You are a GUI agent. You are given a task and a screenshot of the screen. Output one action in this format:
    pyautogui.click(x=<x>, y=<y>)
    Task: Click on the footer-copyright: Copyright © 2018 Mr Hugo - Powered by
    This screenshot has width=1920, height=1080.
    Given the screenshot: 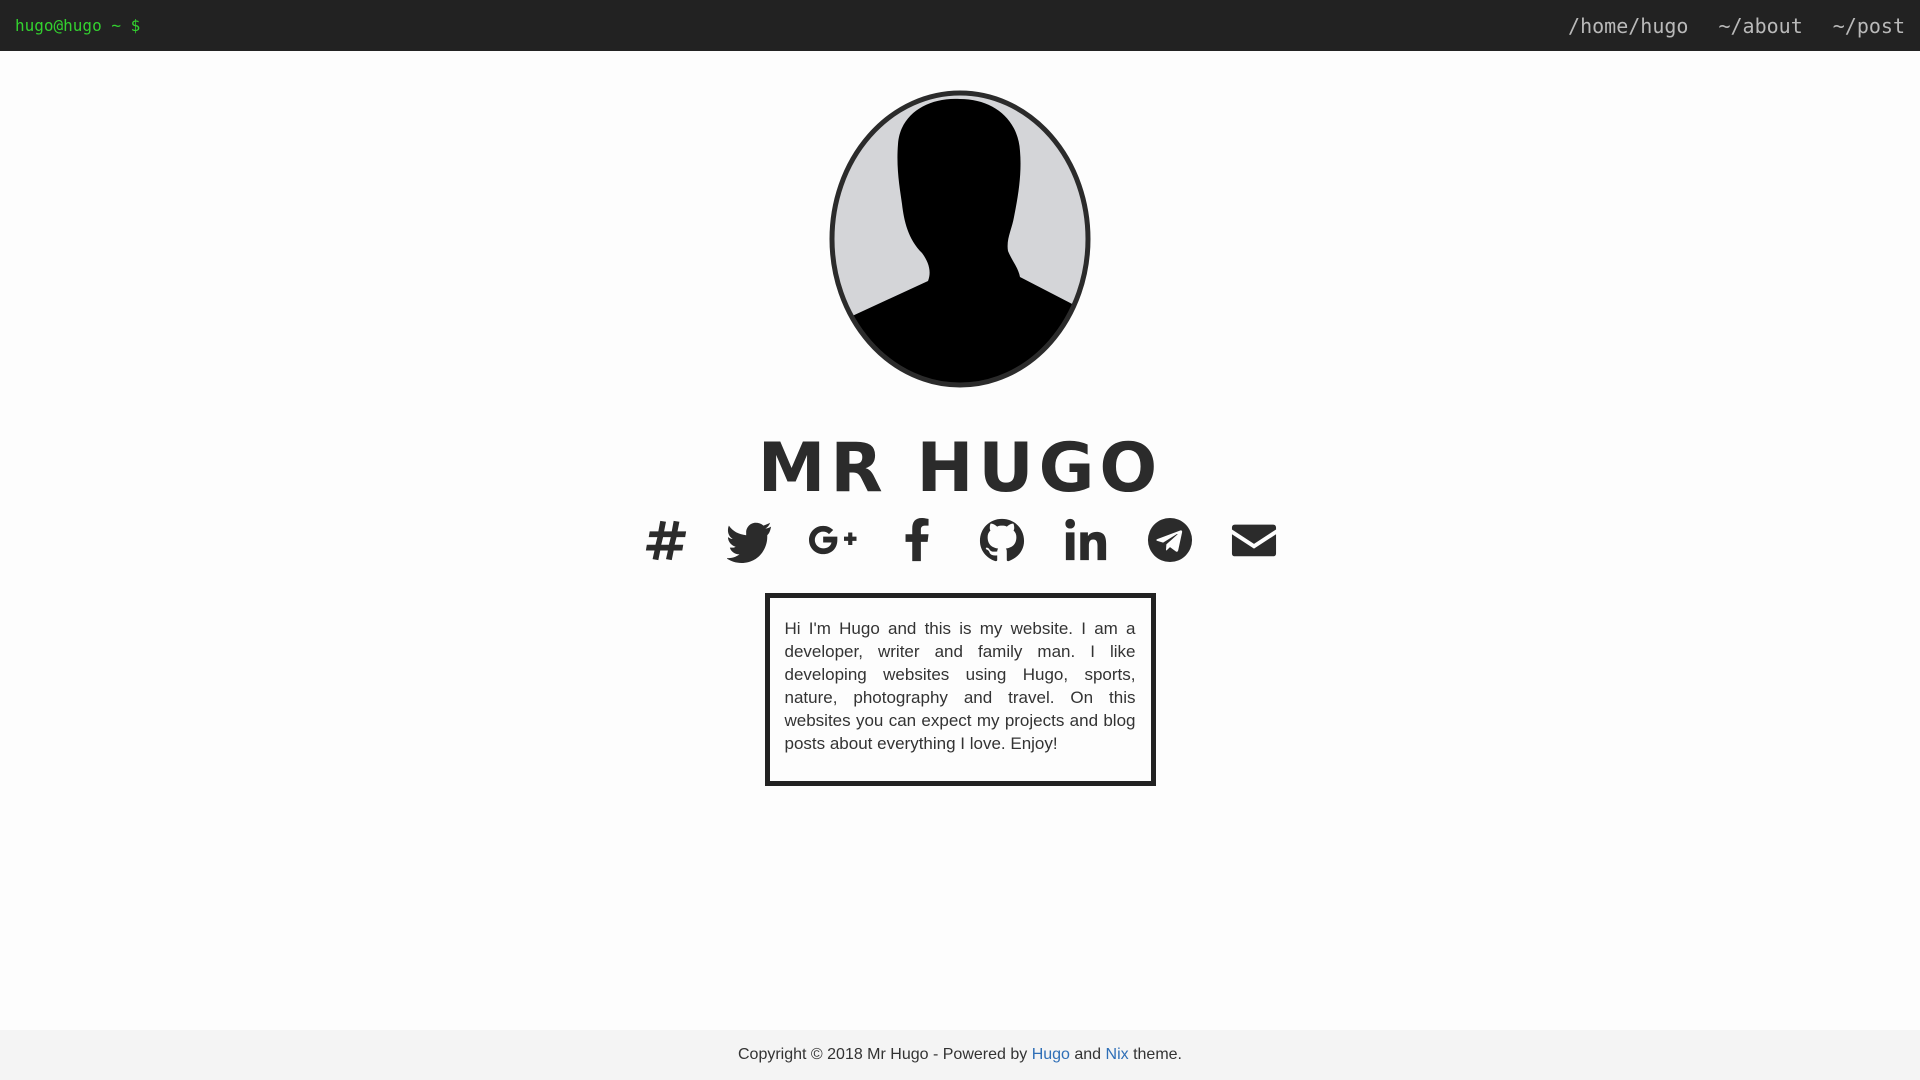 What is the action you would take?
    pyautogui.click(x=884, y=1054)
    